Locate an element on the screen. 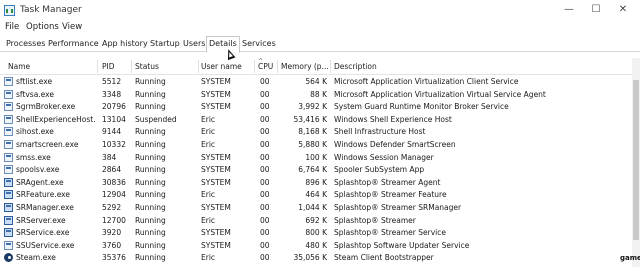 The height and width of the screenshot is (267, 640). tab-startup: Startup is located at coordinates (165, 44).